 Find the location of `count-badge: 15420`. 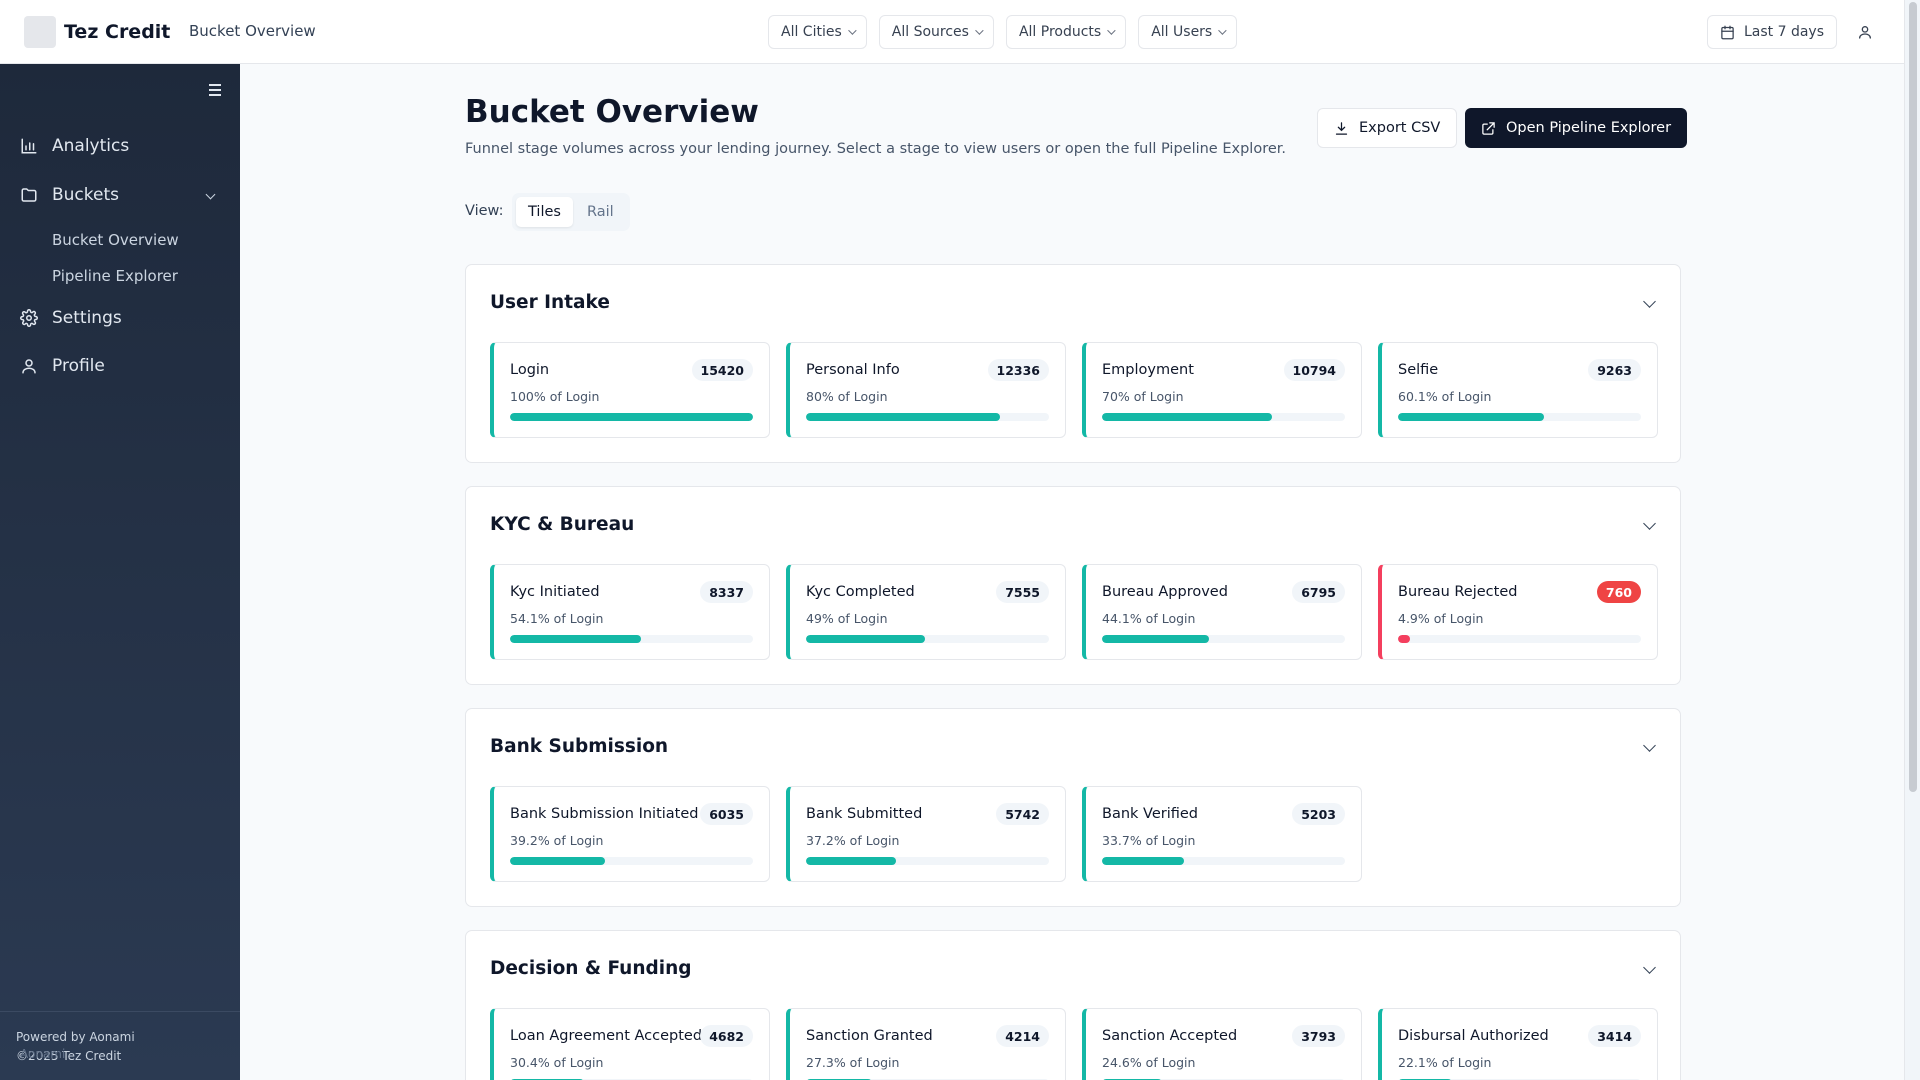

count-badge: 15420 is located at coordinates (722, 370).